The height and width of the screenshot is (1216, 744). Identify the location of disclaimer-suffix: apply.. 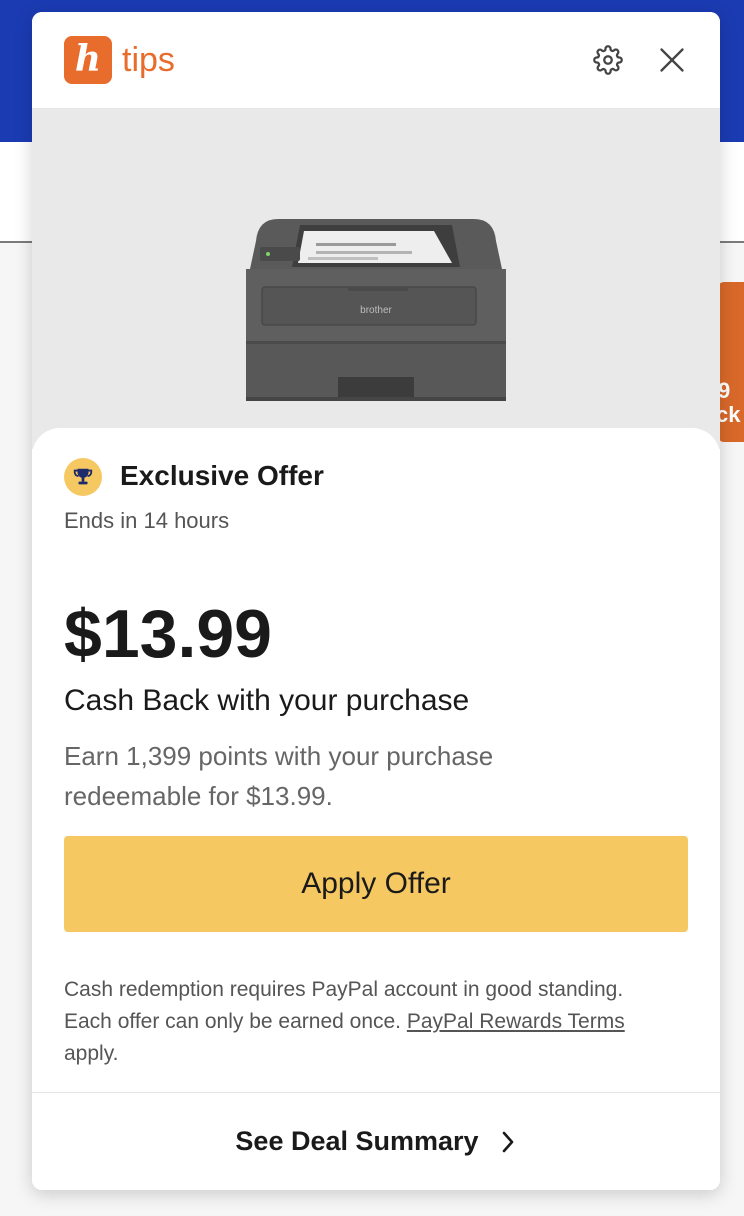
(91, 1053).